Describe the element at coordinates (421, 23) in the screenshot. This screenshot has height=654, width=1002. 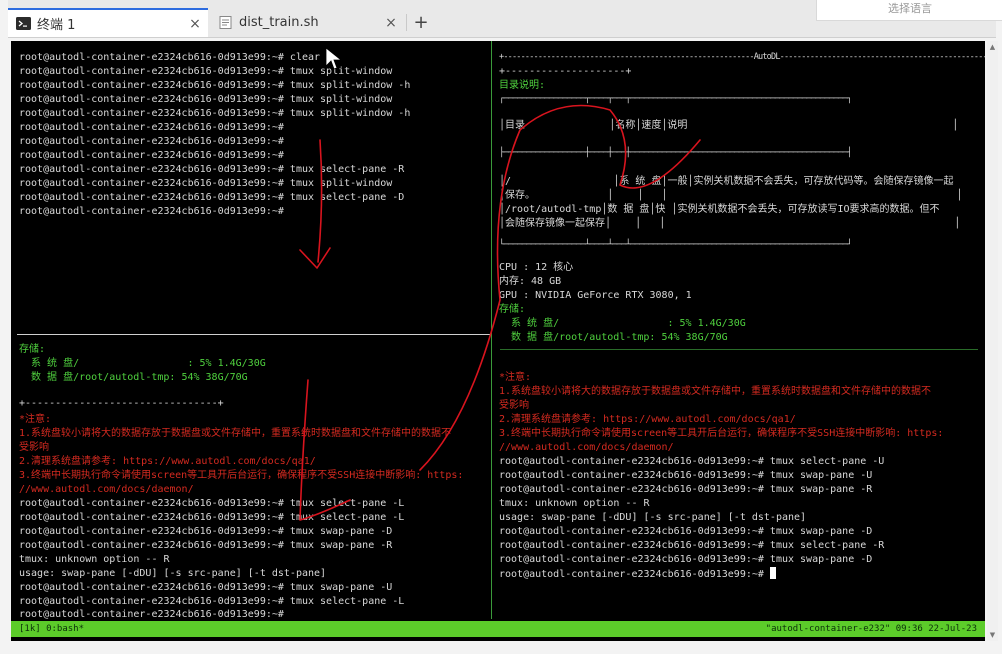
I see `new-tab-button: +` at that location.